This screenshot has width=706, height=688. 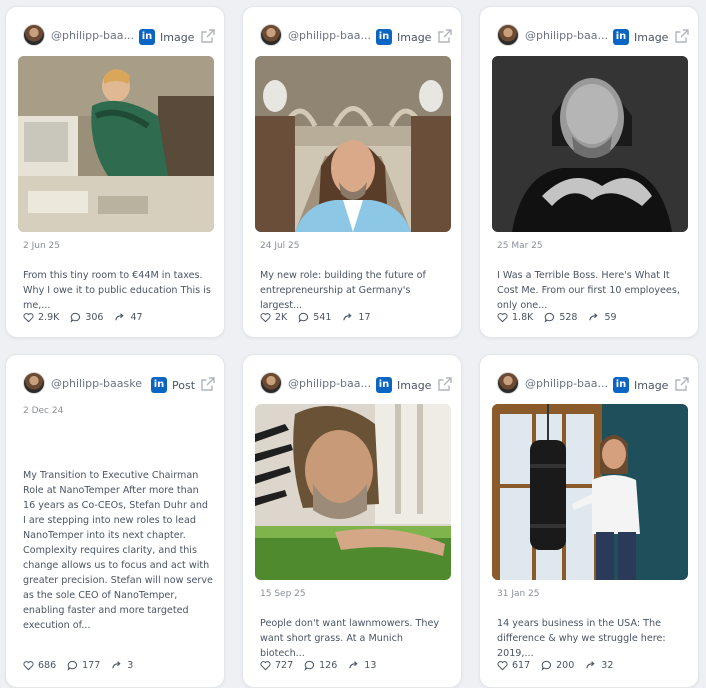 I want to click on likes-stat: 2.9K, so click(x=41, y=317).